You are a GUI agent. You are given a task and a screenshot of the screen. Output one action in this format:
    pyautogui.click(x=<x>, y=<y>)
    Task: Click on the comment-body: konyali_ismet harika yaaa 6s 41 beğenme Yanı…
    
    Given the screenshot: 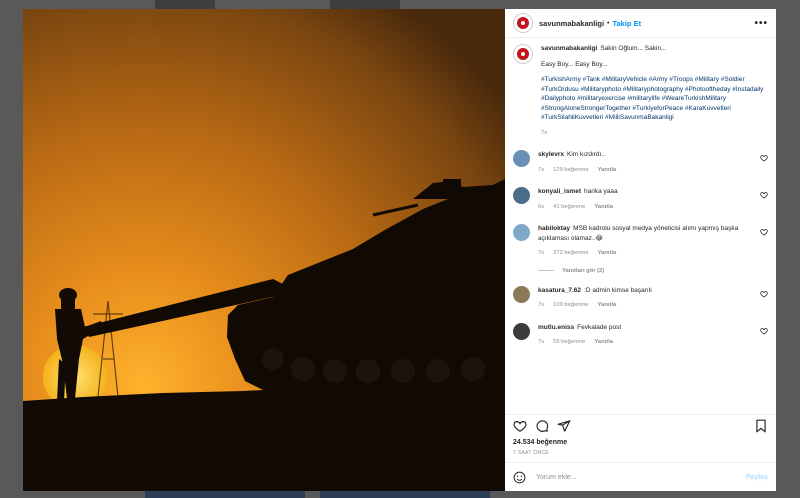 What is the action you would take?
    pyautogui.click(x=653, y=199)
    